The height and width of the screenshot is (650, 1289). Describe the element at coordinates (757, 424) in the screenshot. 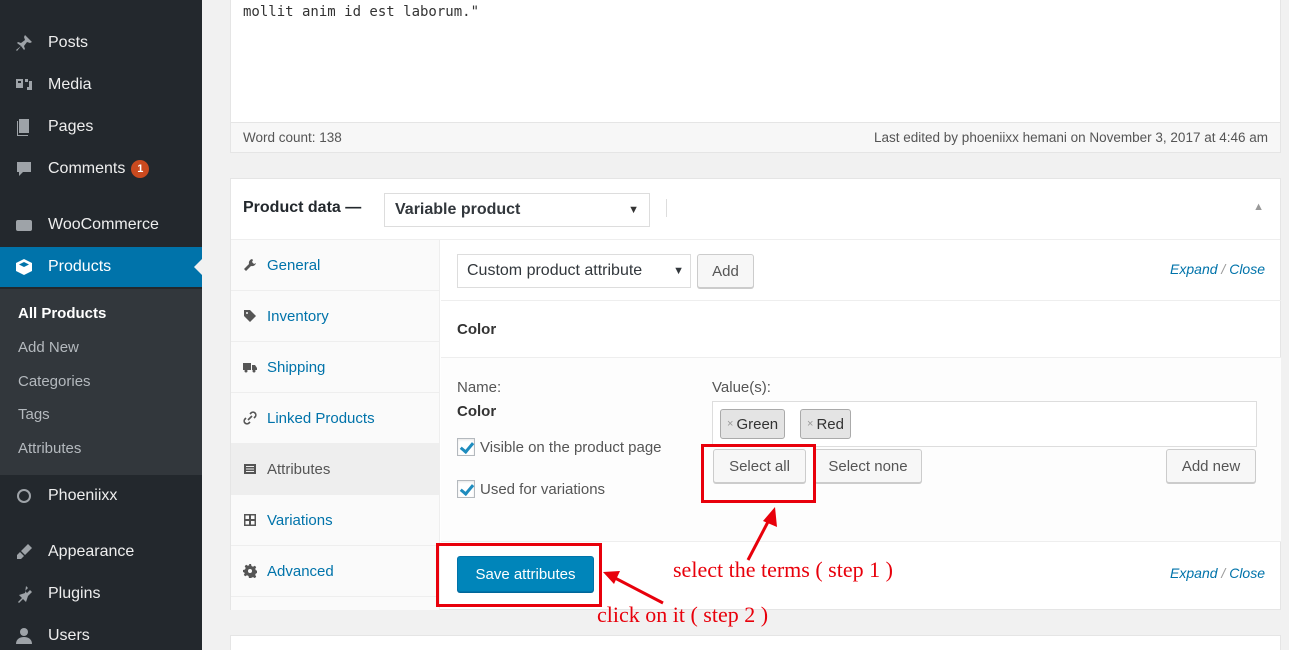

I see `token-label: Green` at that location.